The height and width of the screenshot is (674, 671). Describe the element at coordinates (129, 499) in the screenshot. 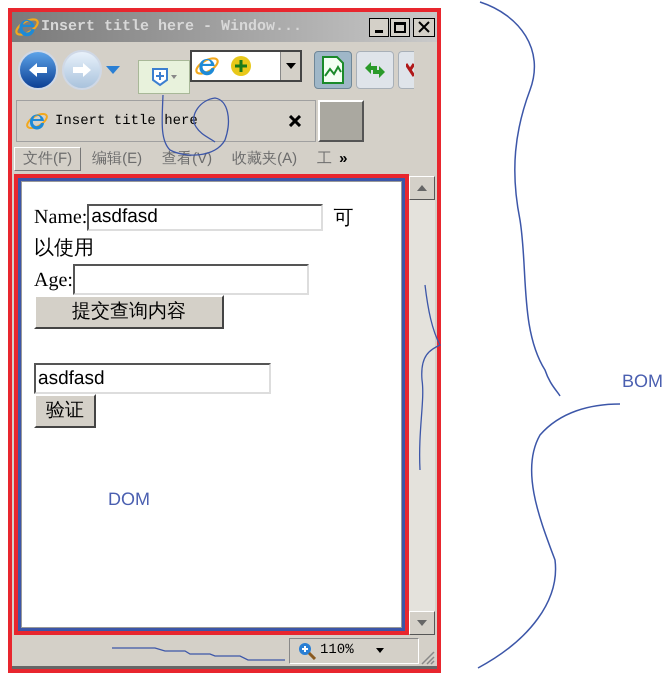

I see `dom-label: DOM` at that location.